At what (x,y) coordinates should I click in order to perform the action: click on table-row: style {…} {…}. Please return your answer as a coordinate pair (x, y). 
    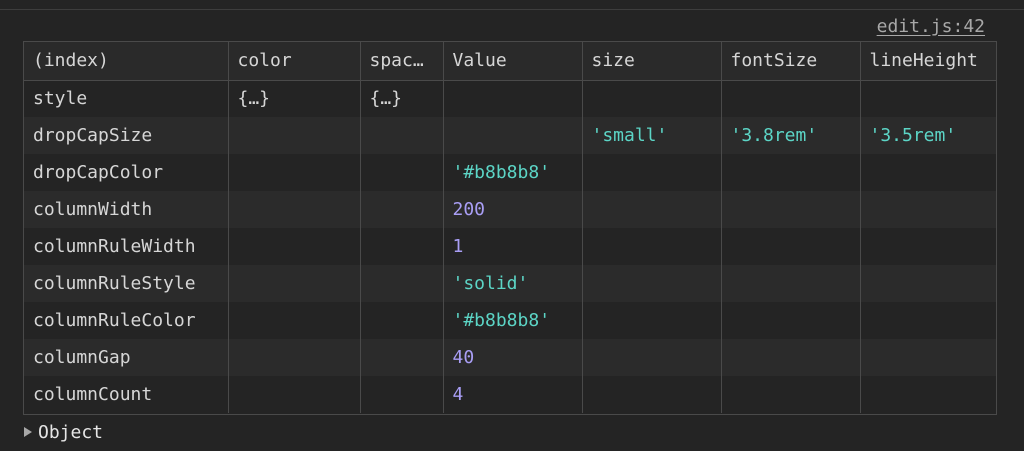
    Looking at the image, I should click on (510, 98).